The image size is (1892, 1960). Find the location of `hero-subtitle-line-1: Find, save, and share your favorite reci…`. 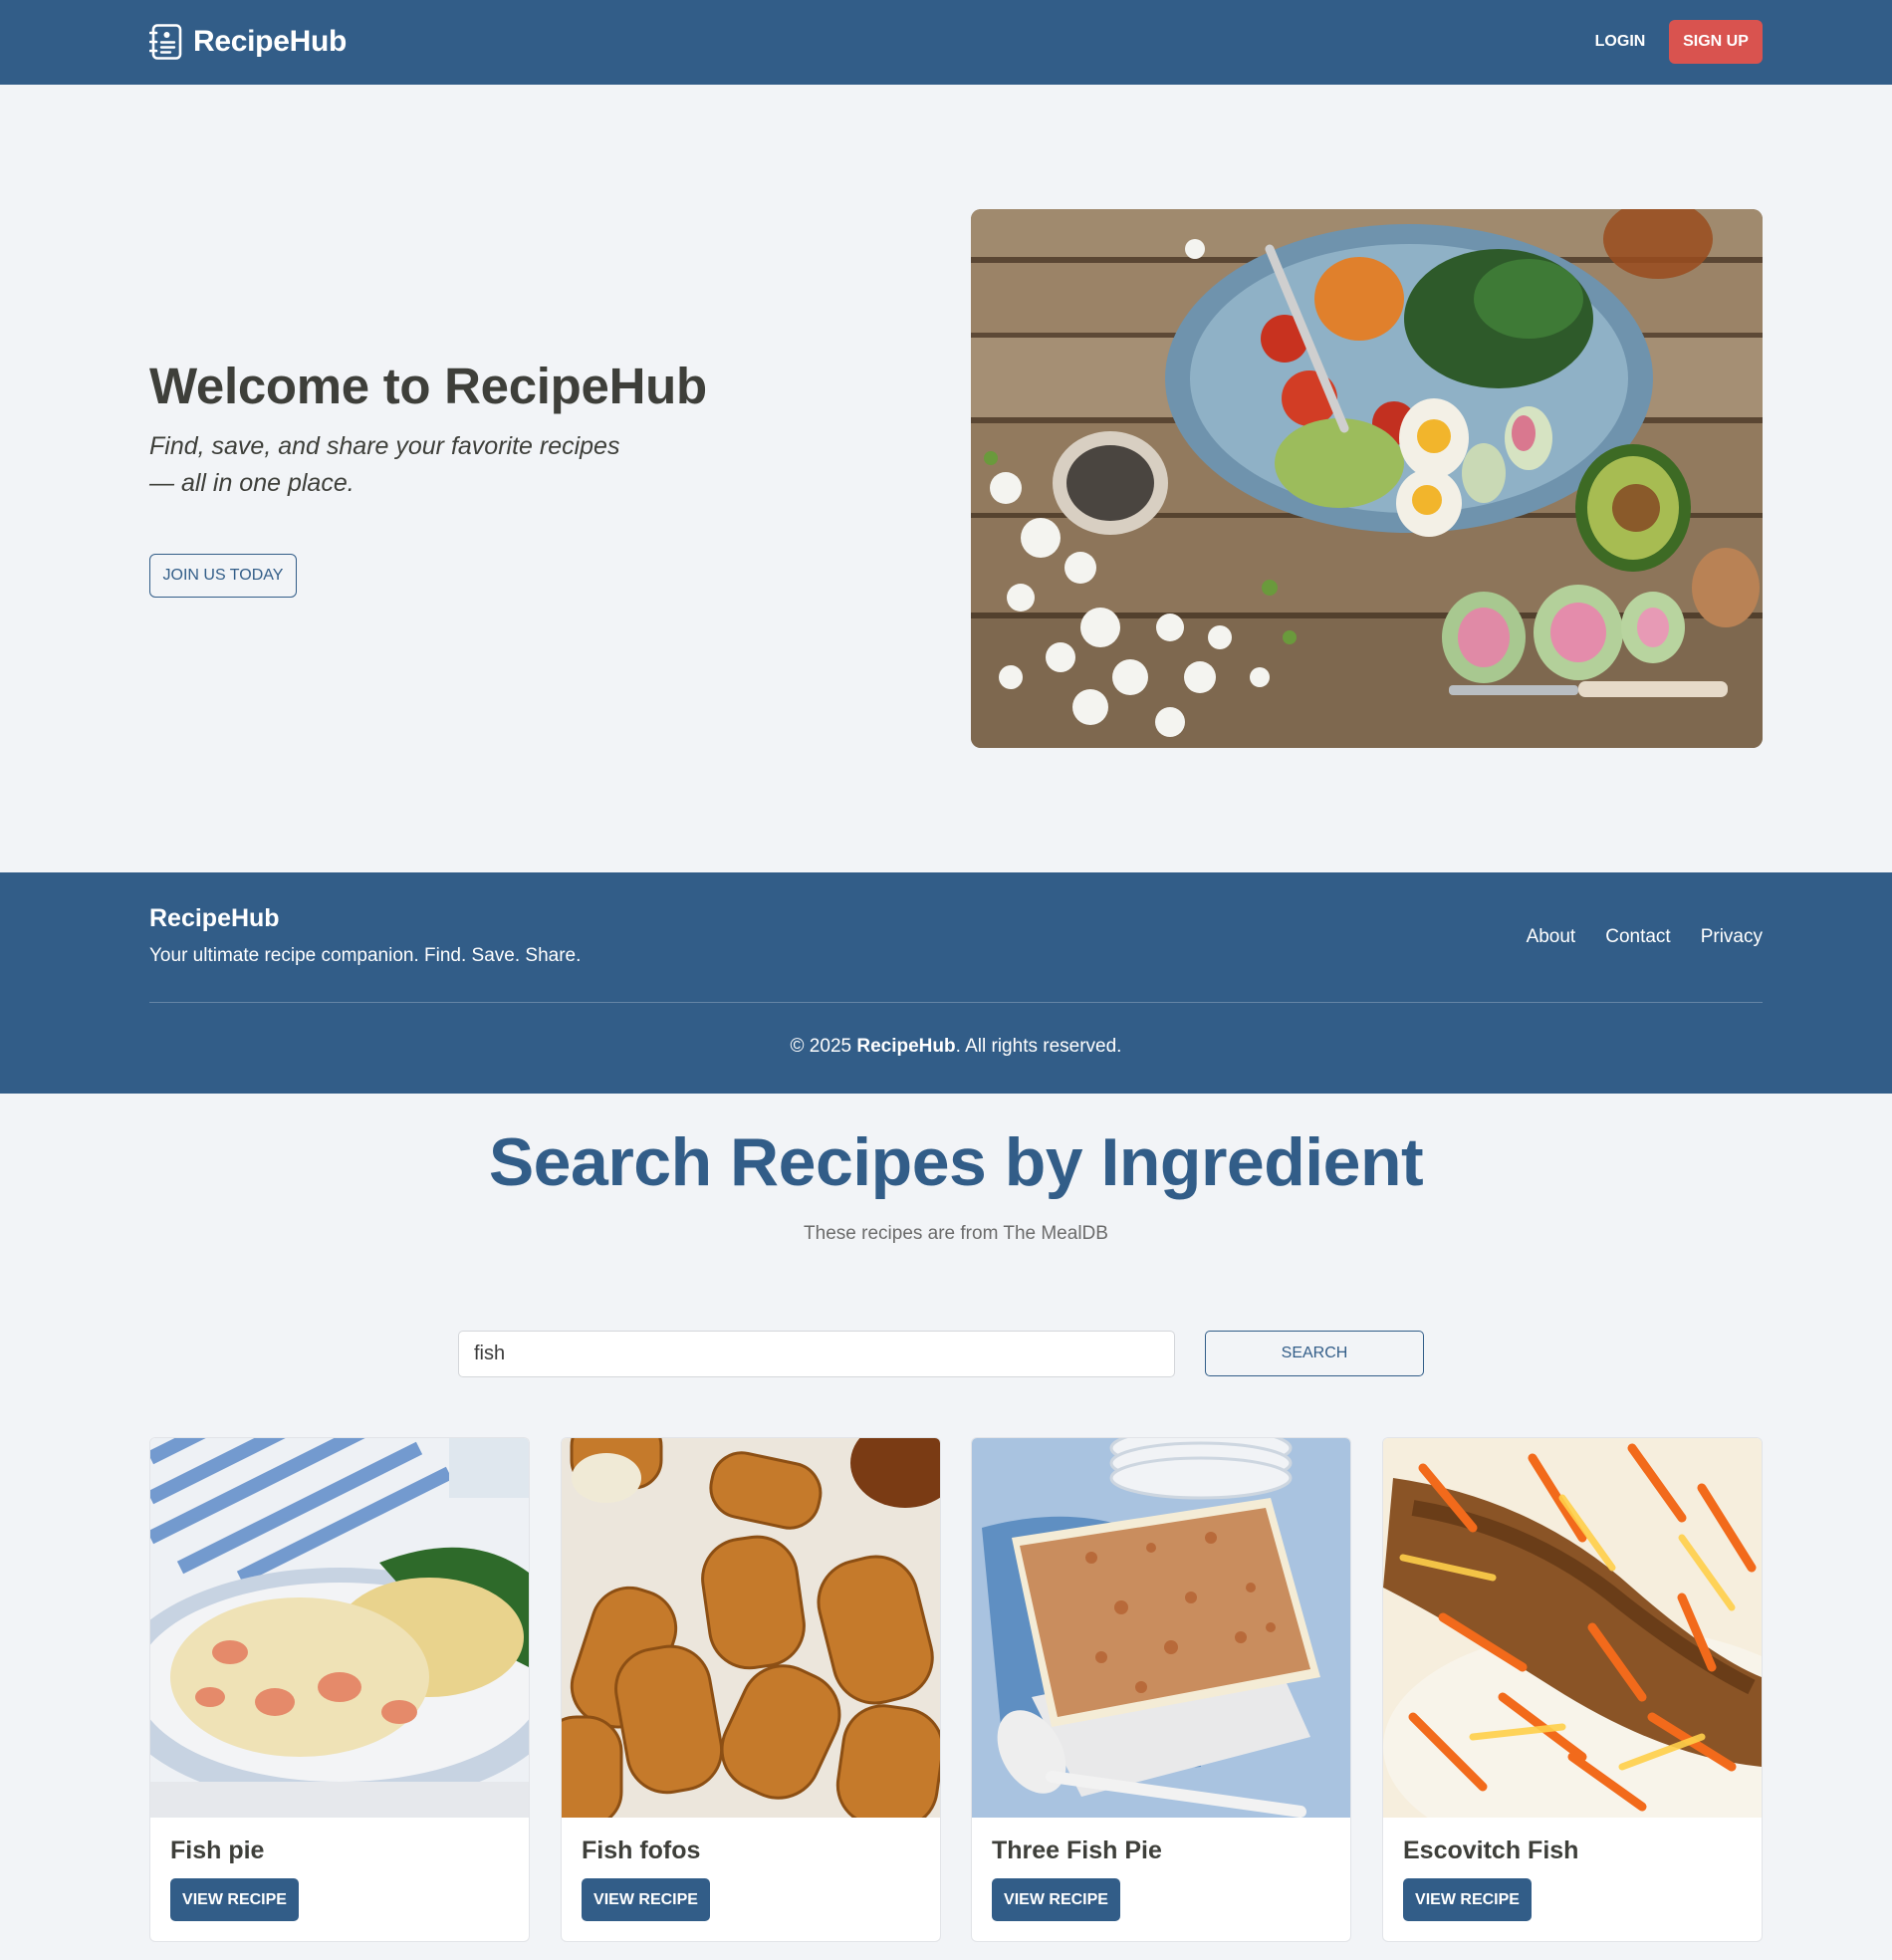

hero-subtitle-line-1: Find, save, and share your favorite reci… is located at coordinates (385, 446).